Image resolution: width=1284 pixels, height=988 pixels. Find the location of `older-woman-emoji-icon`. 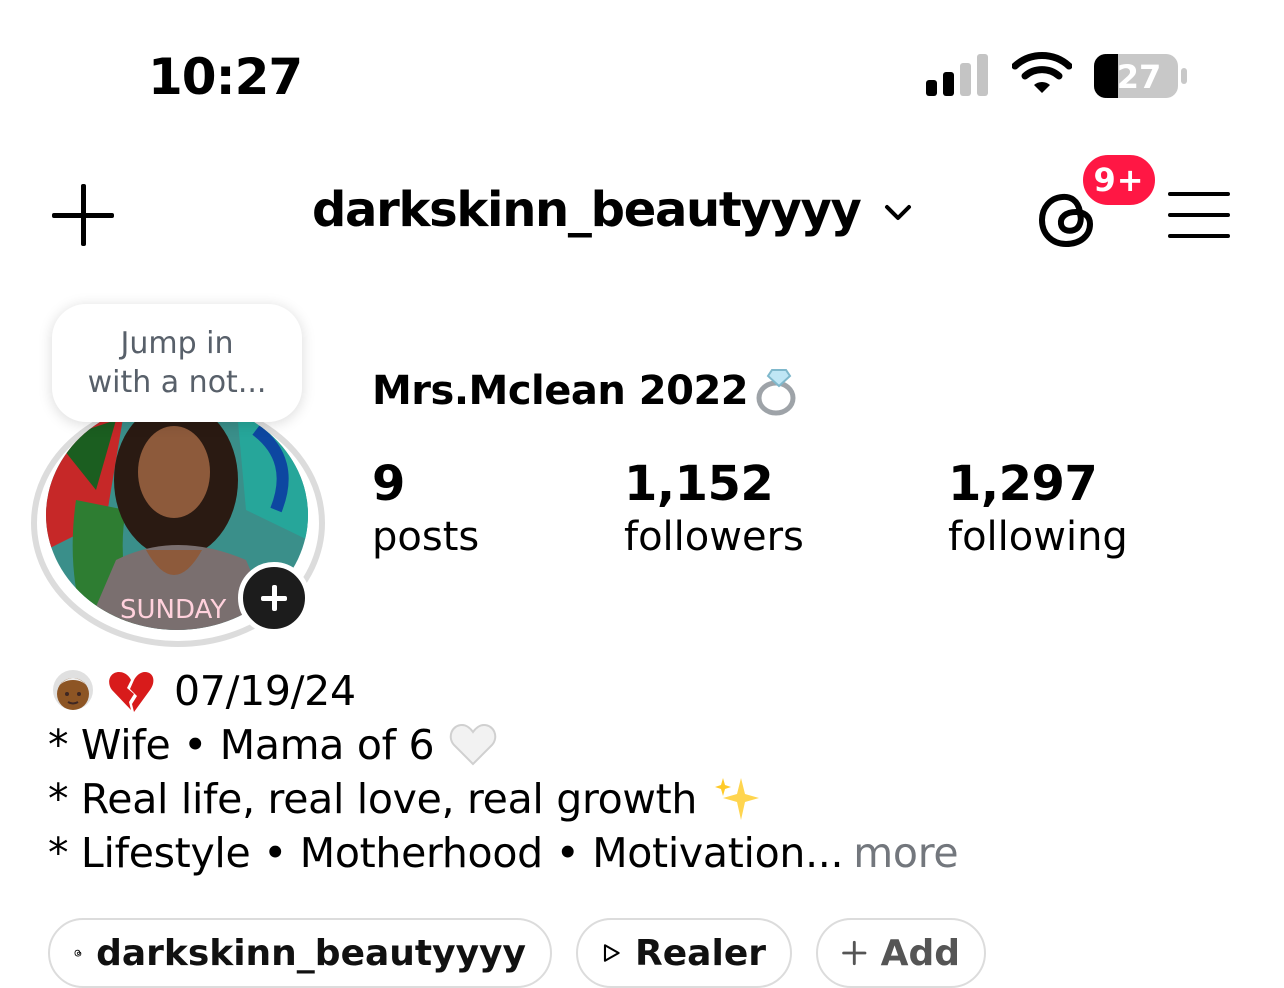

older-woman-emoji-icon is located at coordinates (73, 690).